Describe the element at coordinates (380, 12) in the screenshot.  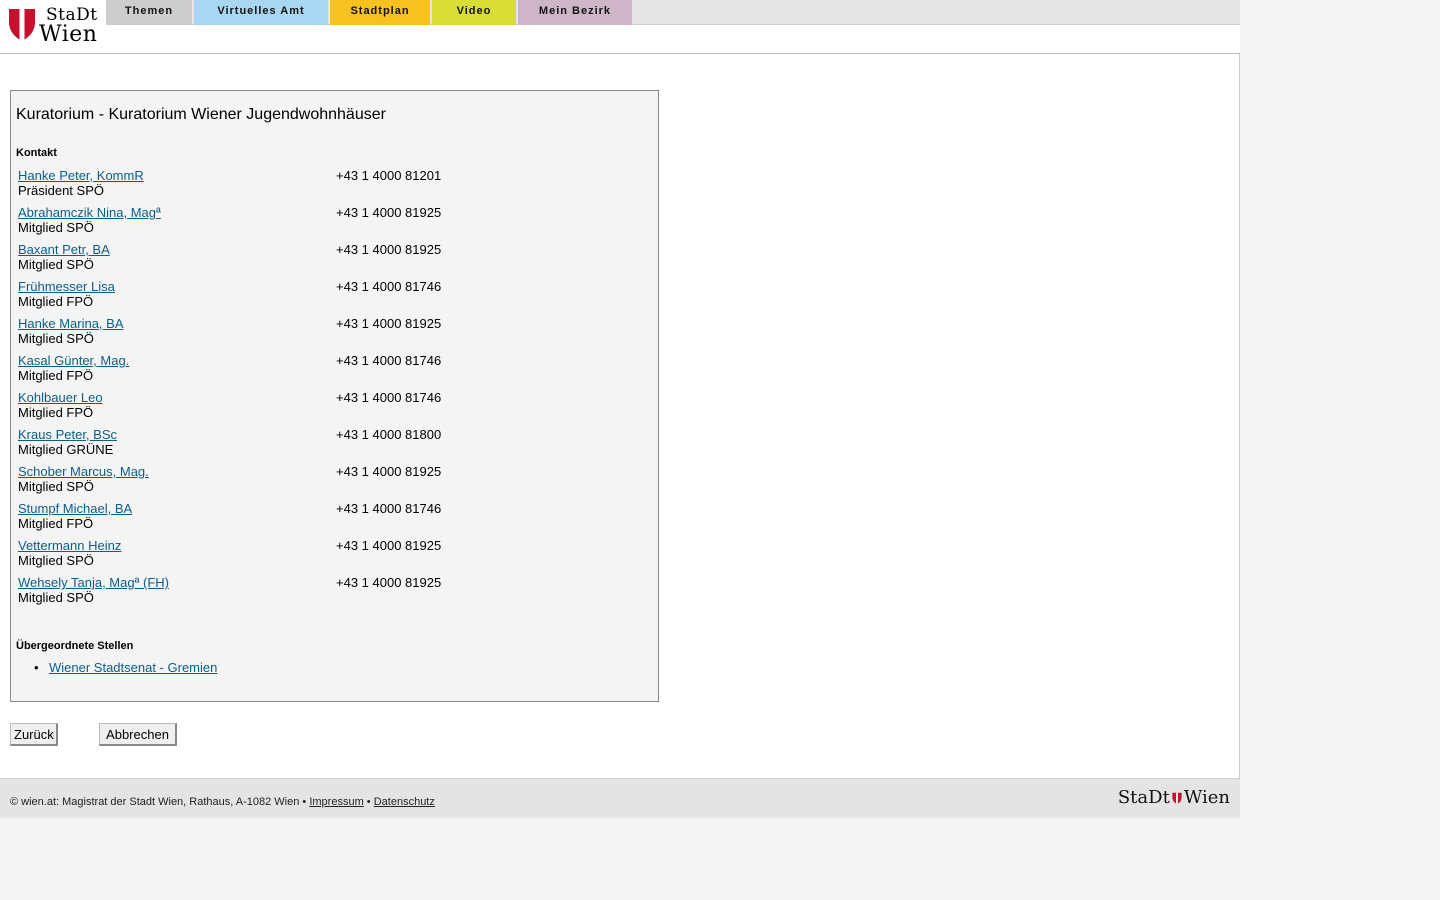
I see `tab-stadtplan: Stadtplan` at that location.